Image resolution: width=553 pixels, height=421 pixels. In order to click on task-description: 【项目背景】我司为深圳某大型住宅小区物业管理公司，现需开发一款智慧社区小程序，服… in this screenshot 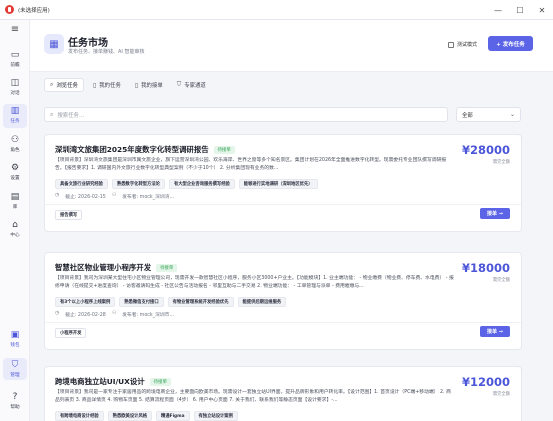, I will do `click(254, 283)`.